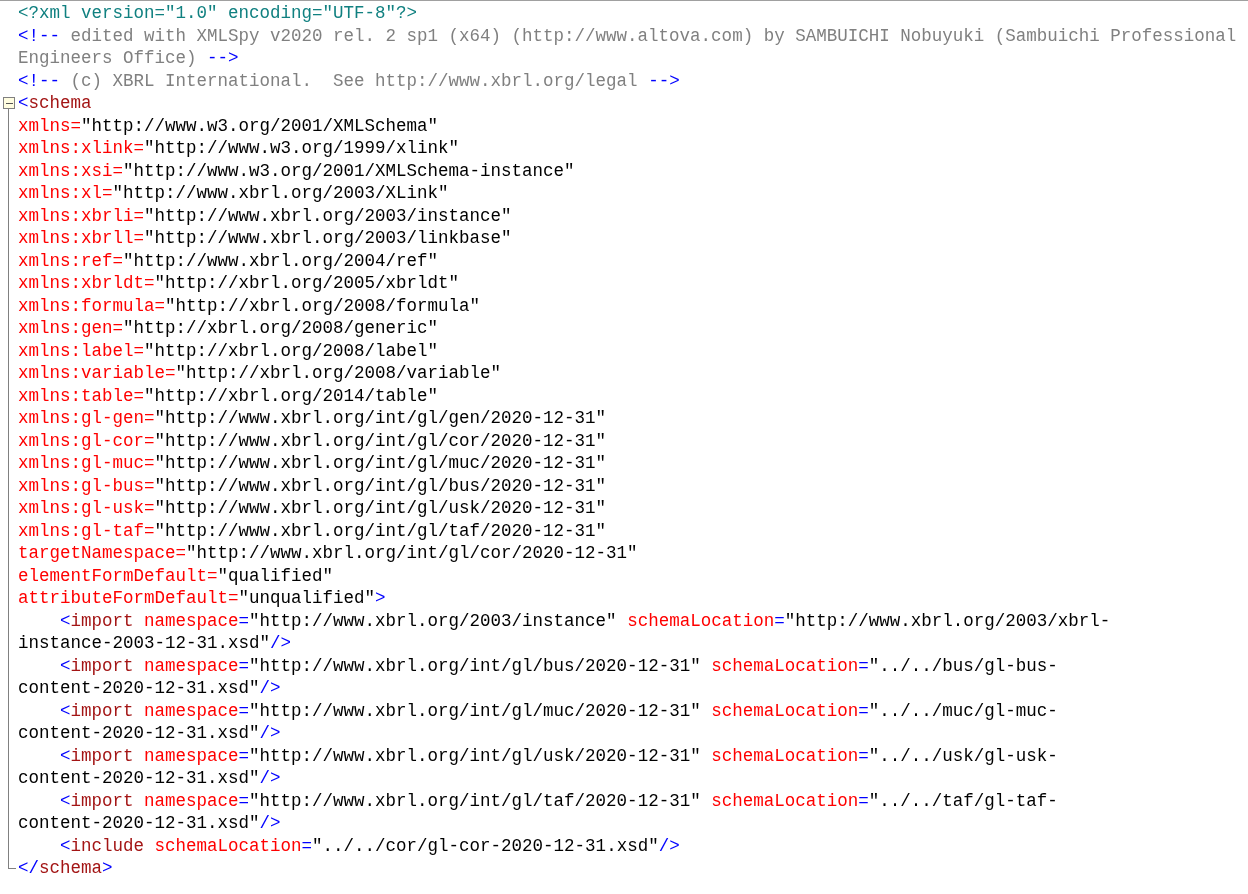 The width and height of the screenshot is (1248, 894). What do you see at coordinates (260, 373) in the screenshot?
I see `code-line: xmlns:variable="http://xbrl.org/2008/variable"` at bounding box center [260, 373].